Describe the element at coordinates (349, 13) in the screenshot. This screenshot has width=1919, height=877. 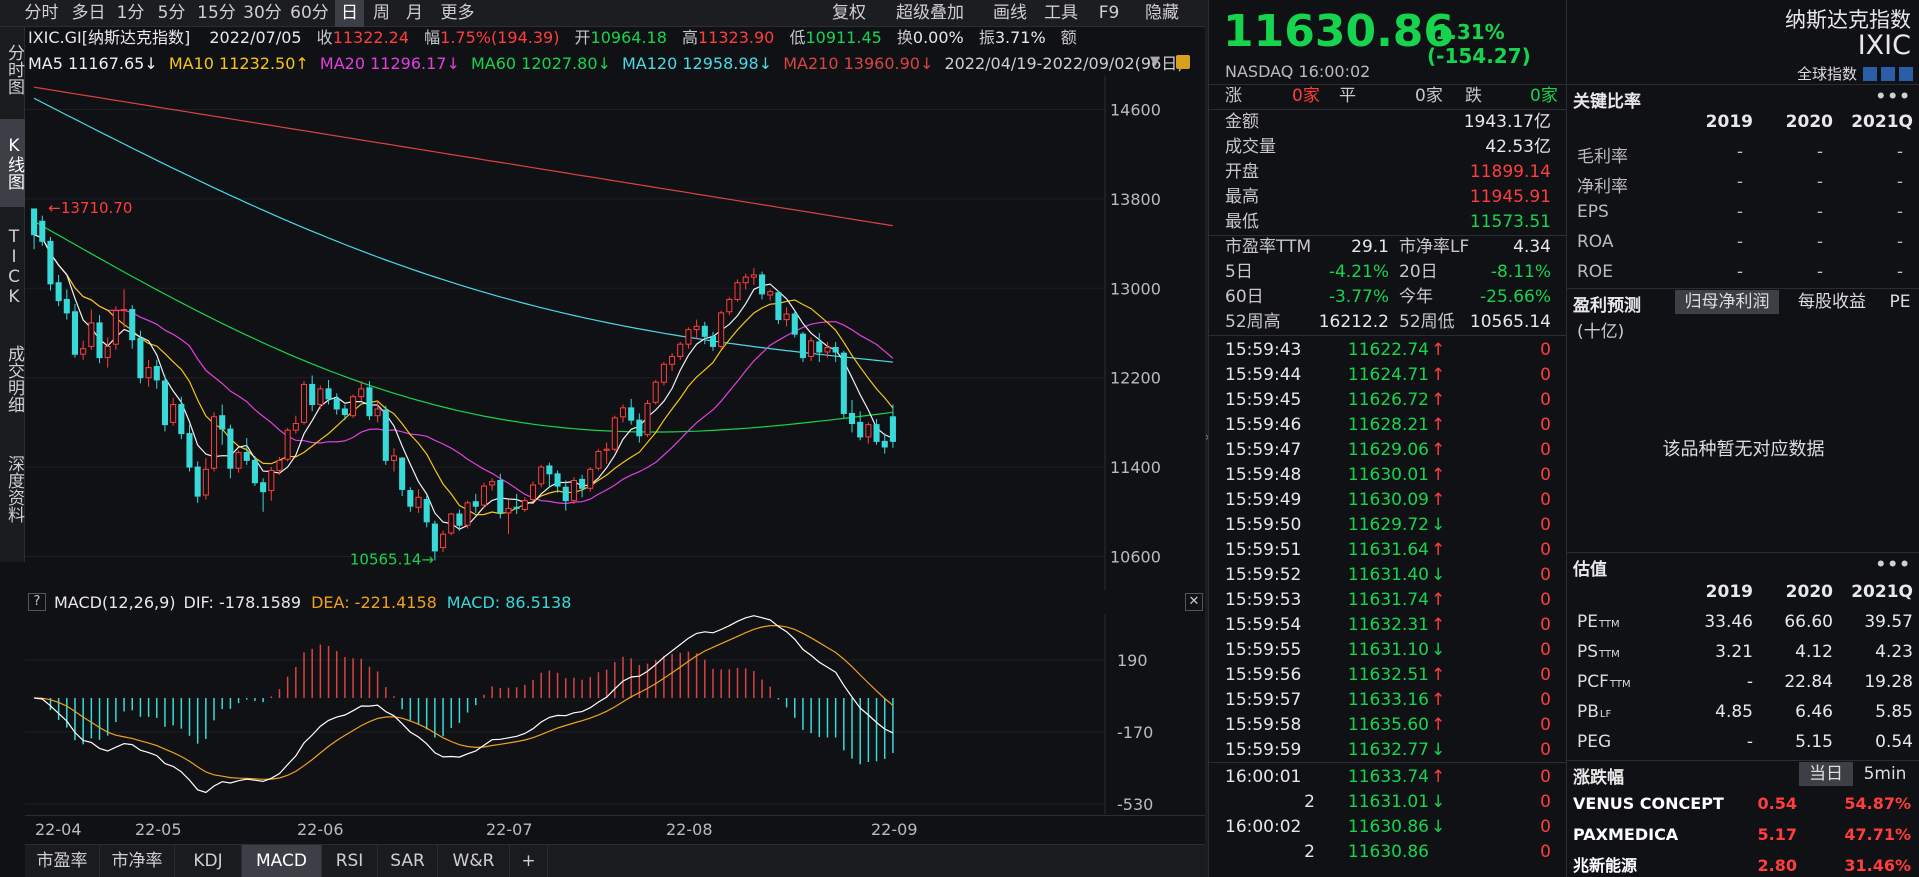
I see `period-7: 日` at that location.